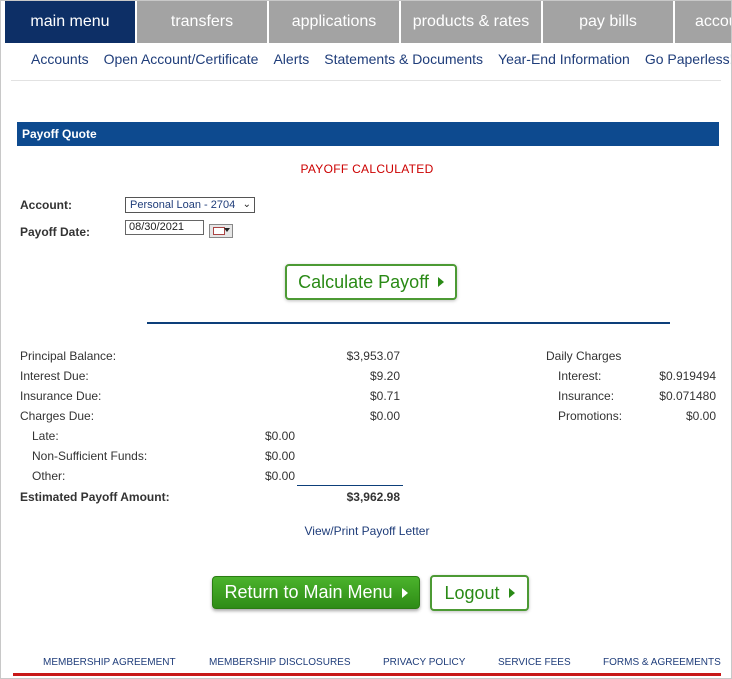  I want to click on return-to-main-menu-button: Return to Main Menu, so click(316, 592).